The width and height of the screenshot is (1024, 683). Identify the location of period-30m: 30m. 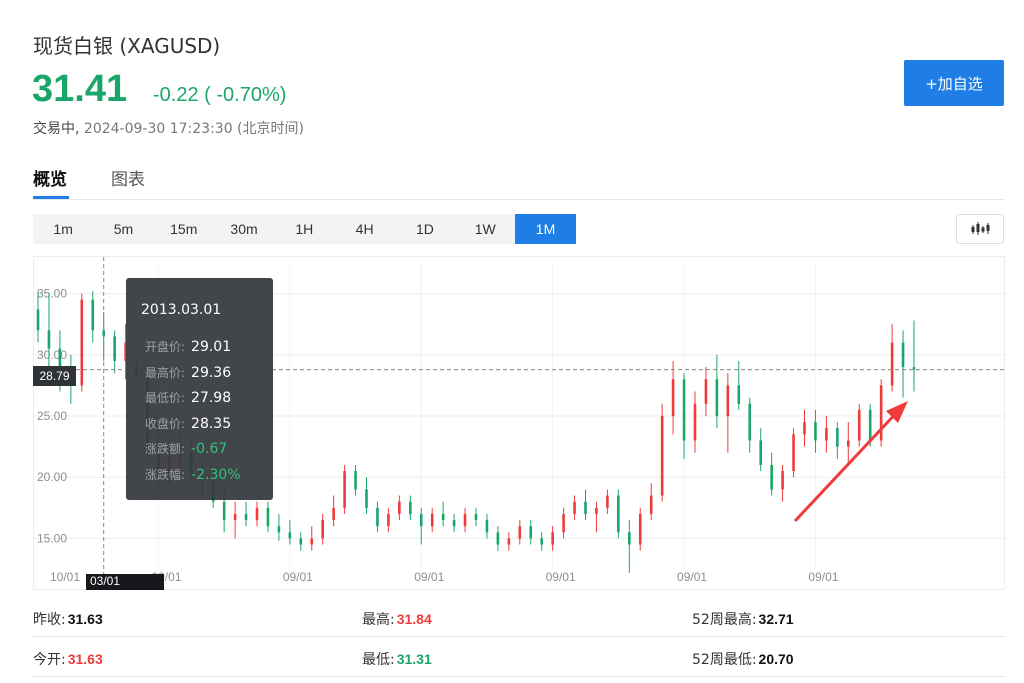
(244, 229).